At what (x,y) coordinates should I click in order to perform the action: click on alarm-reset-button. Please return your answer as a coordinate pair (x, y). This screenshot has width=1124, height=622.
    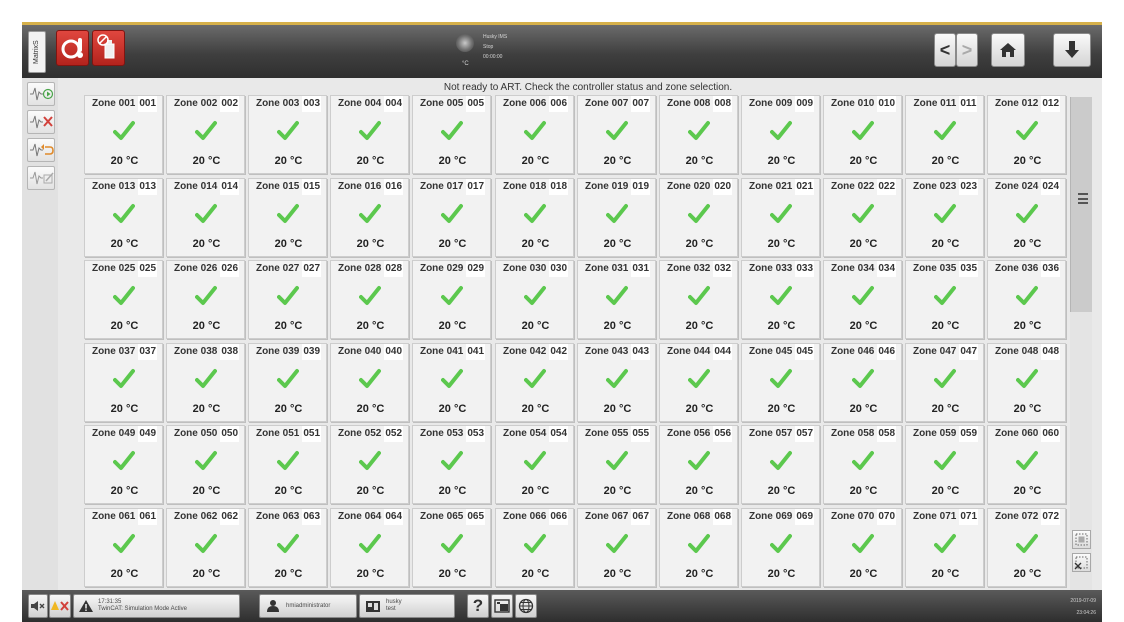
    Looking at the image, I should click on (60, 606).